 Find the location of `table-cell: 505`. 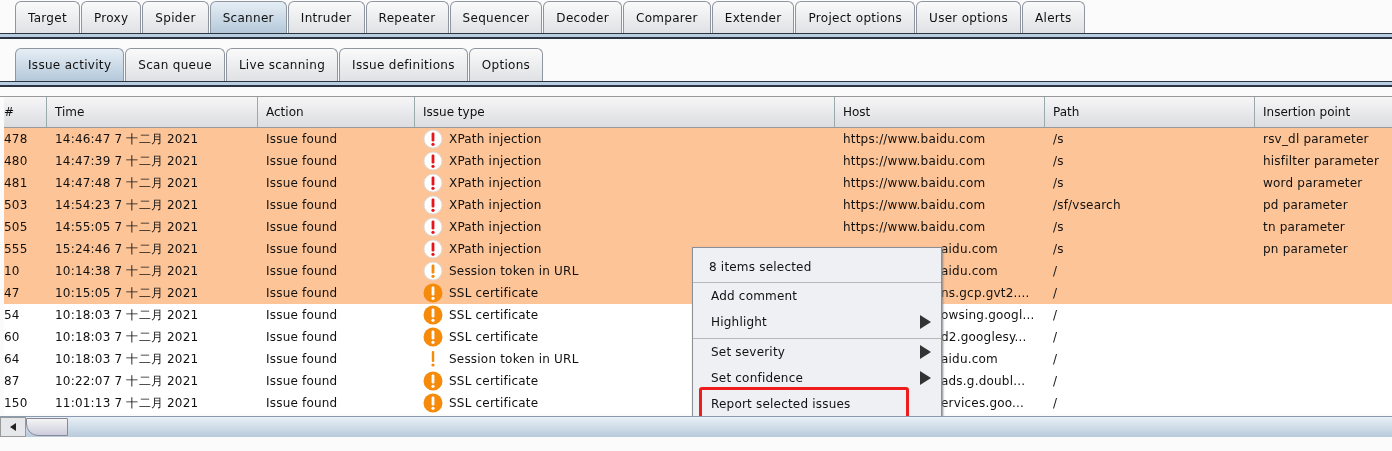

table-cell: 505 is located at coordinates (16, 227).